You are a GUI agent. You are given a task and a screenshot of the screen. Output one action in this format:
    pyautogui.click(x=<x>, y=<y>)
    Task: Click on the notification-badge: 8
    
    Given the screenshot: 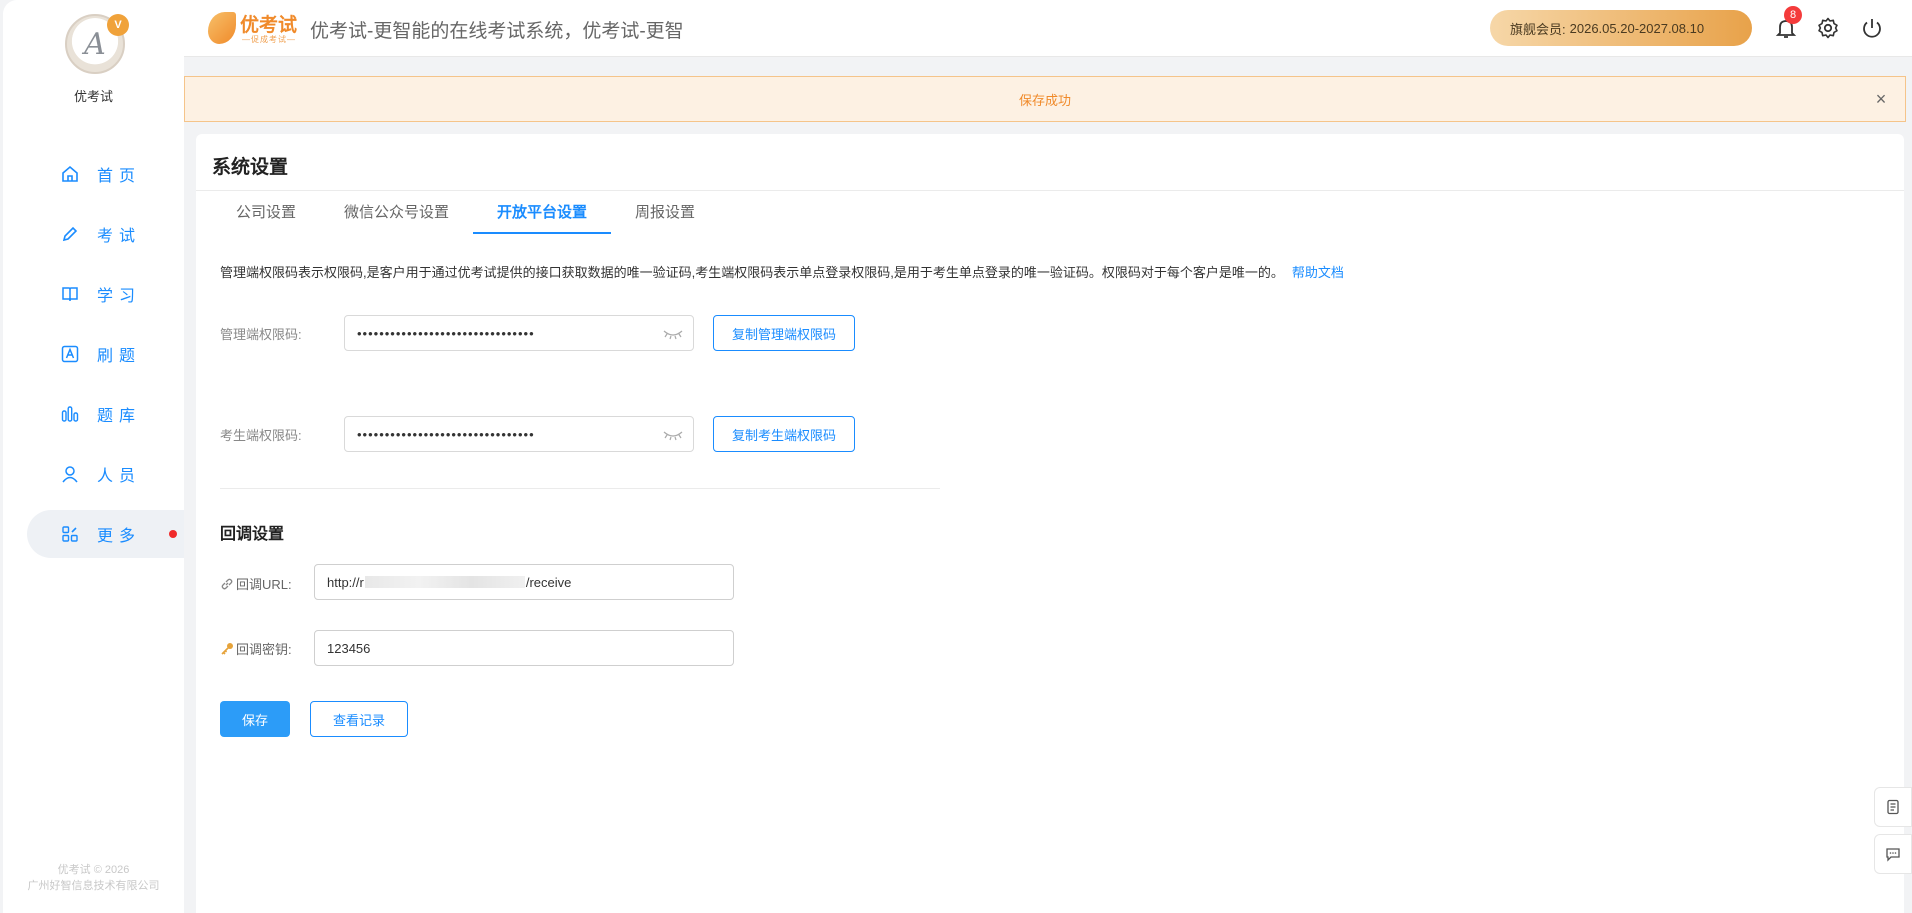 What is the action you would take?
    pyautogui.click(x=1793, y=15)
    